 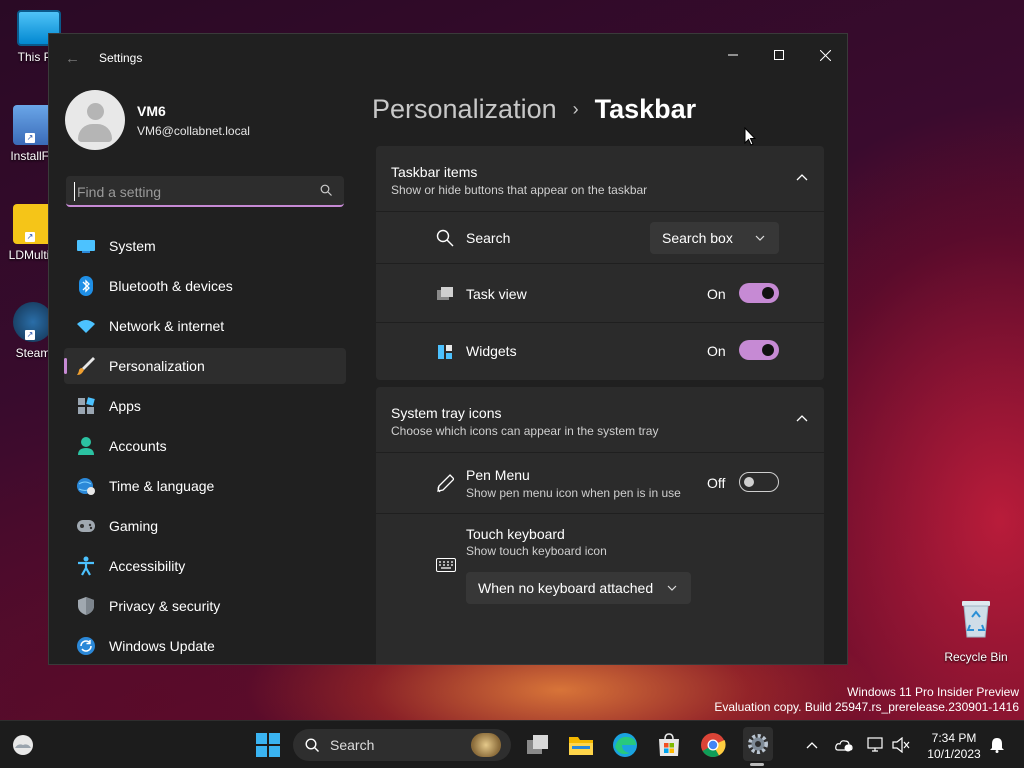 I want to click on folder-icon, so click(x=581, y=746).